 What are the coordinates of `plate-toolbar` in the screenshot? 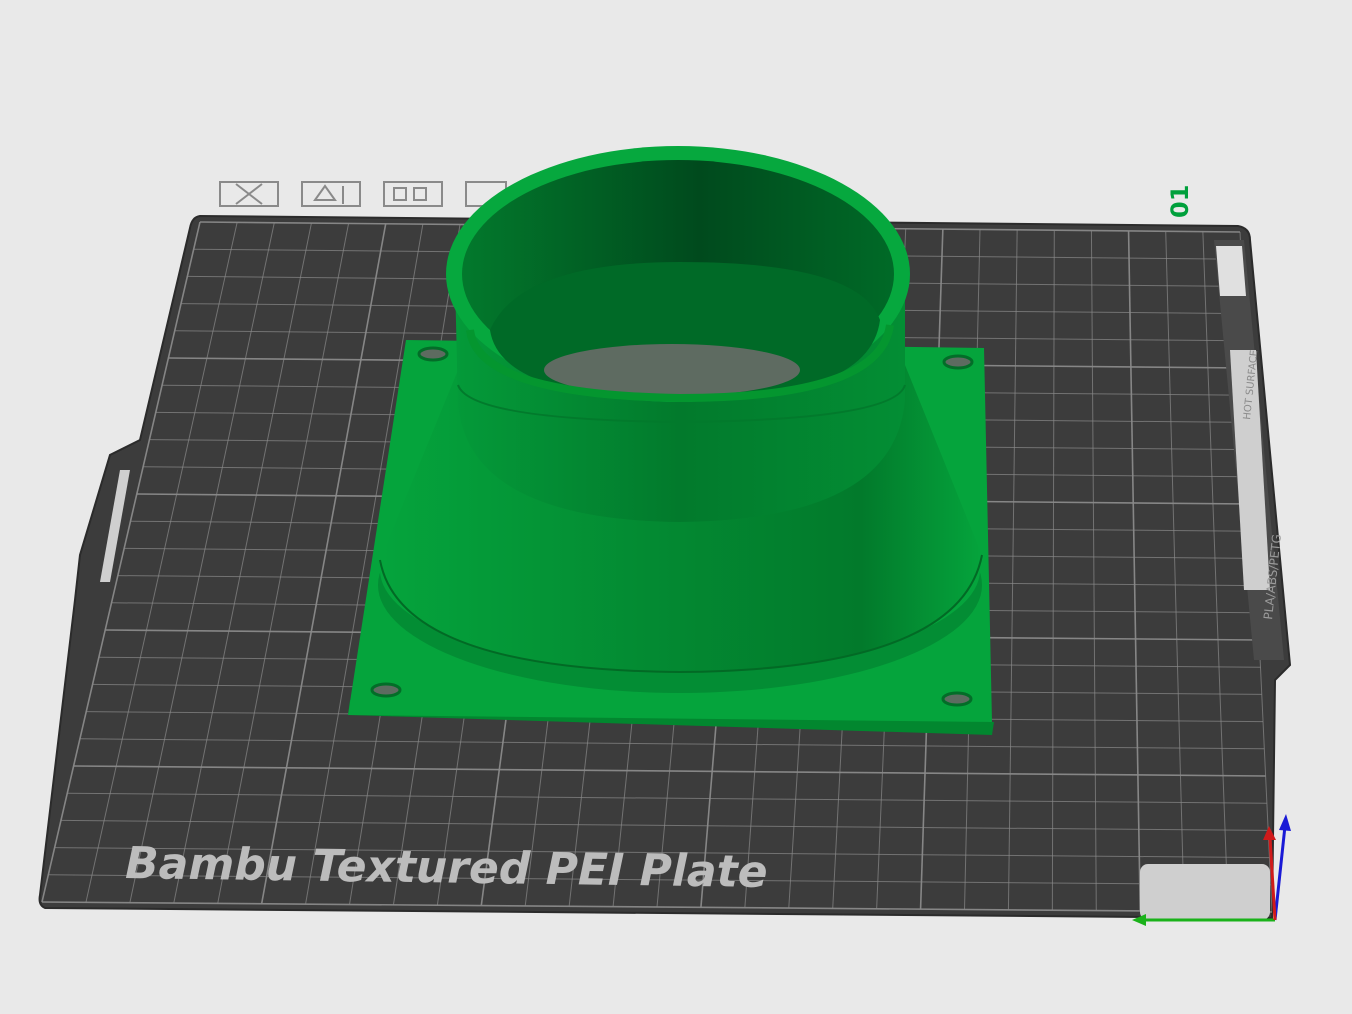 It's located at (363, 194).